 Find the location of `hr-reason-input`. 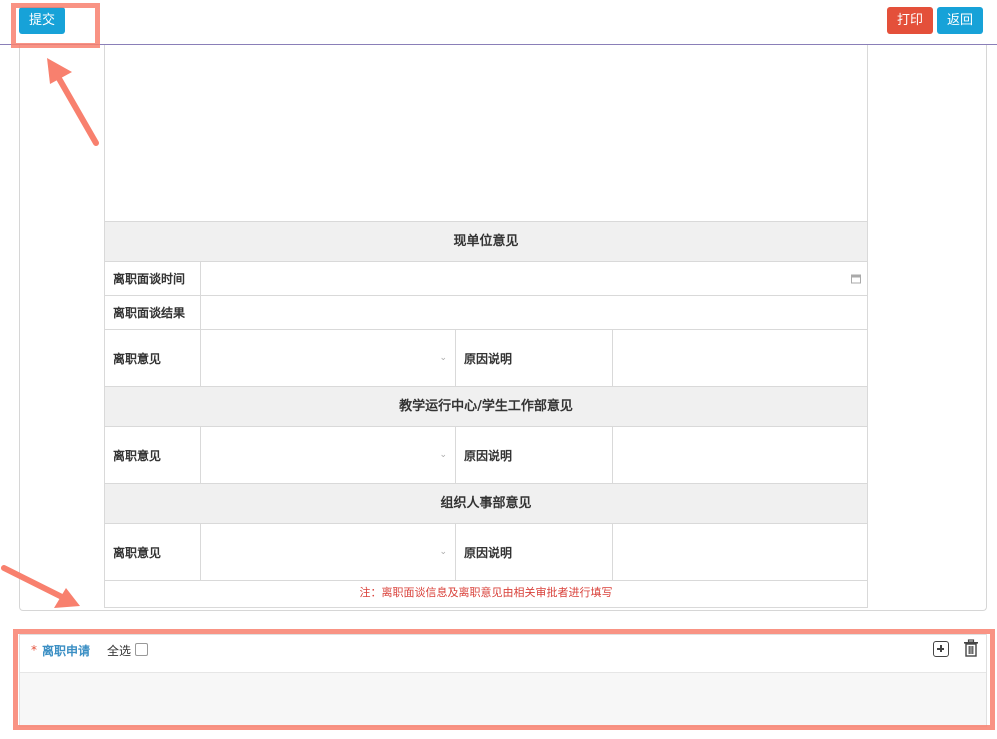

hr-reason-input is located at coordinates (740, 552).